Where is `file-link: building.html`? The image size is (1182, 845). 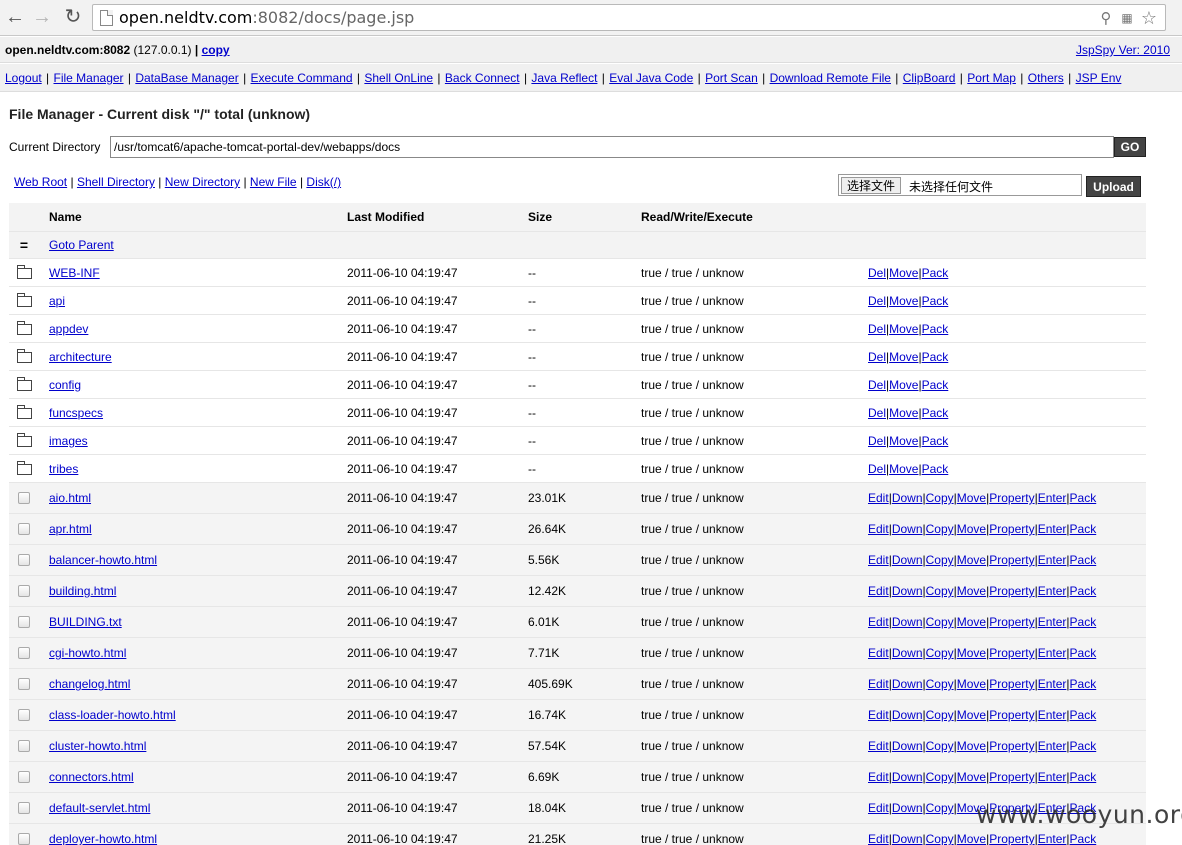
file-link: building.html is located at coordinates (82, 591).